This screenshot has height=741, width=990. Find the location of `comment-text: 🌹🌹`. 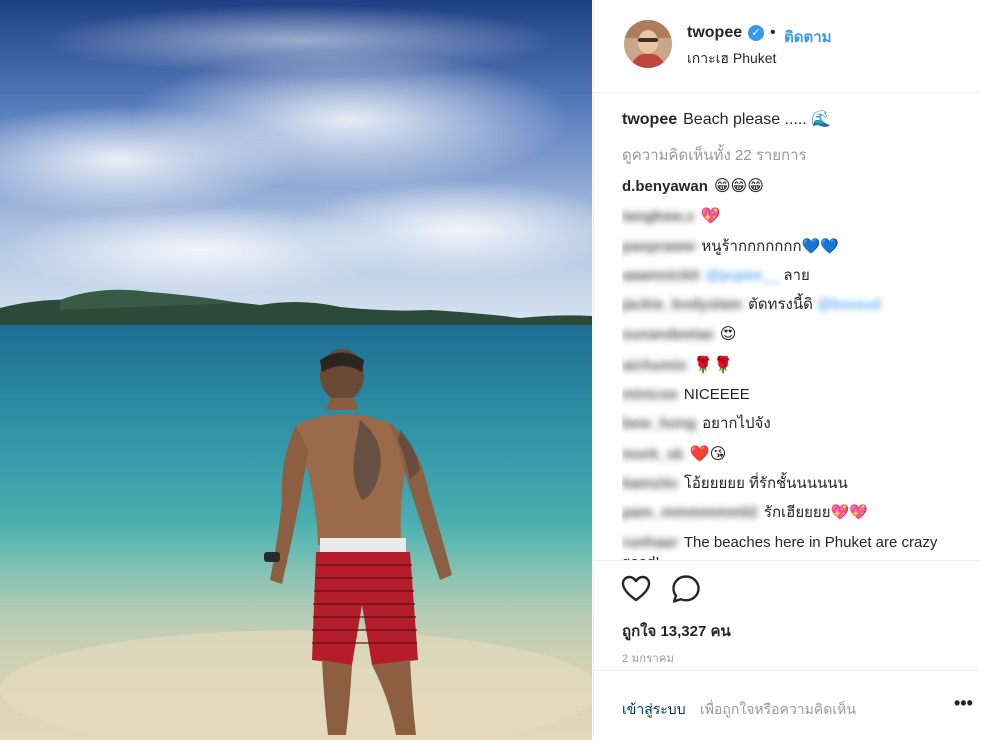

comment-text: 🌹🌹 is located at coordinates (713, 364).